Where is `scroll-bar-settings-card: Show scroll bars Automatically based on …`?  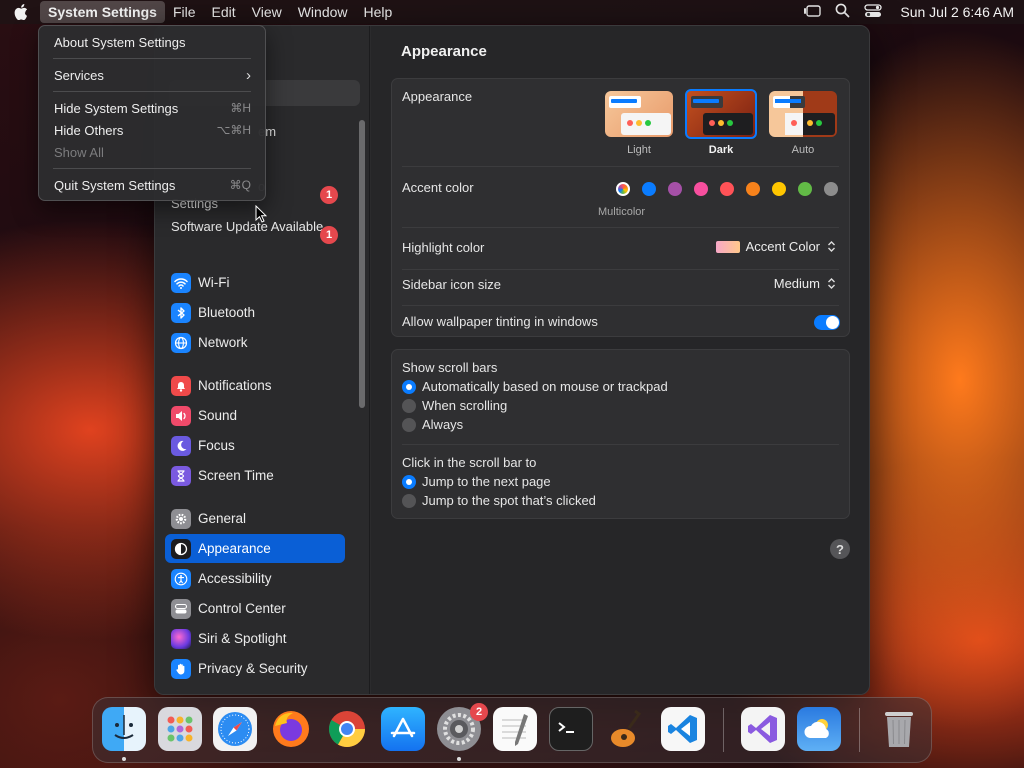 scroll-bar-settings-card: Show scroll bars Automatically based on … is located at coordinates (620, 434).